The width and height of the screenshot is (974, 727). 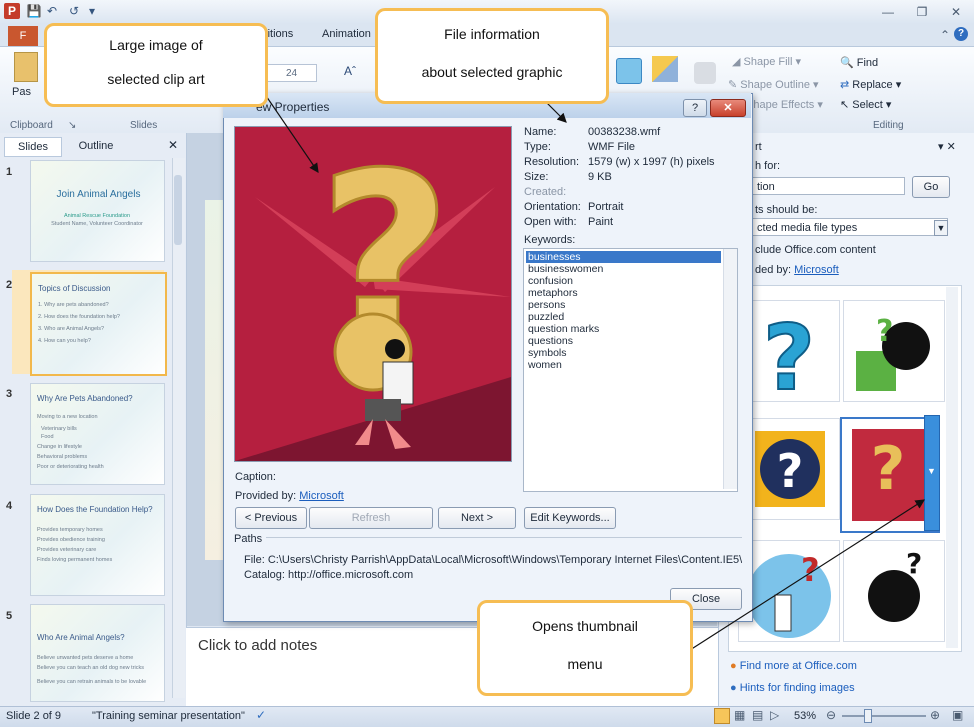 I want to click on keyword-item: symbols, so click(x=547, y=353).